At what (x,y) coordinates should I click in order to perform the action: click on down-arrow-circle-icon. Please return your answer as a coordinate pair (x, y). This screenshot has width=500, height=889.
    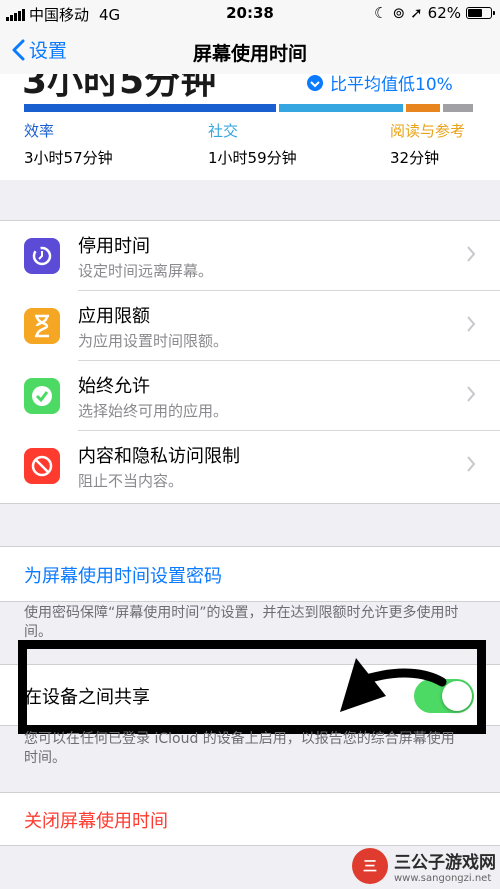
    Looking at the image, I should click on (315, 82).